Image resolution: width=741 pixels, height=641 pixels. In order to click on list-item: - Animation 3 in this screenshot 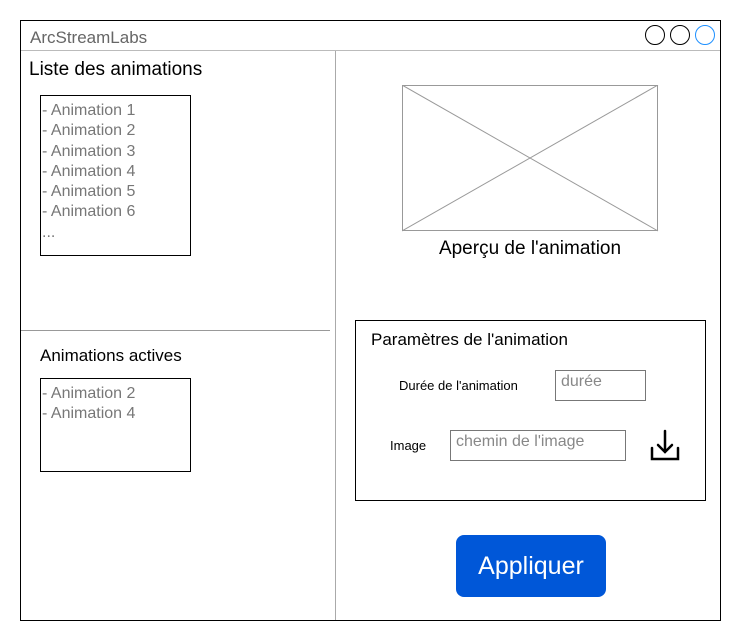, I will do `click(116, 152)`.